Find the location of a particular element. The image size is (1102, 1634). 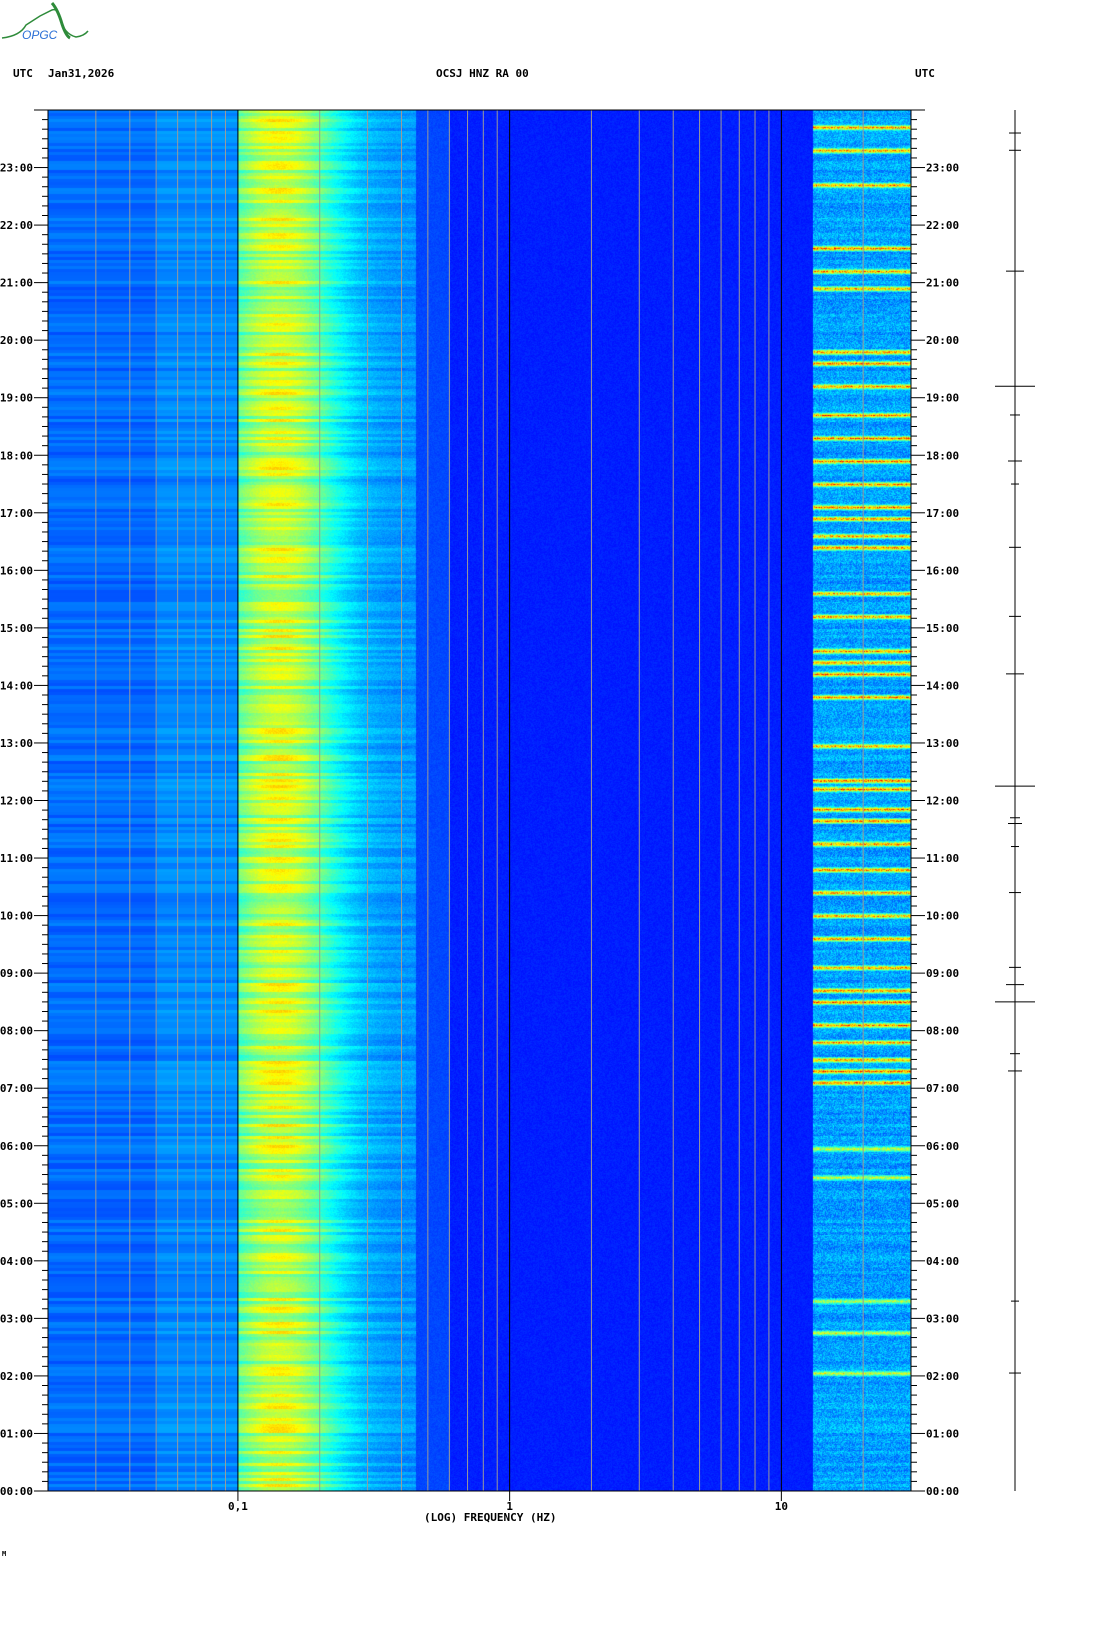

y-tick-label-right: 18:00 is located at coordinates (942, 455).